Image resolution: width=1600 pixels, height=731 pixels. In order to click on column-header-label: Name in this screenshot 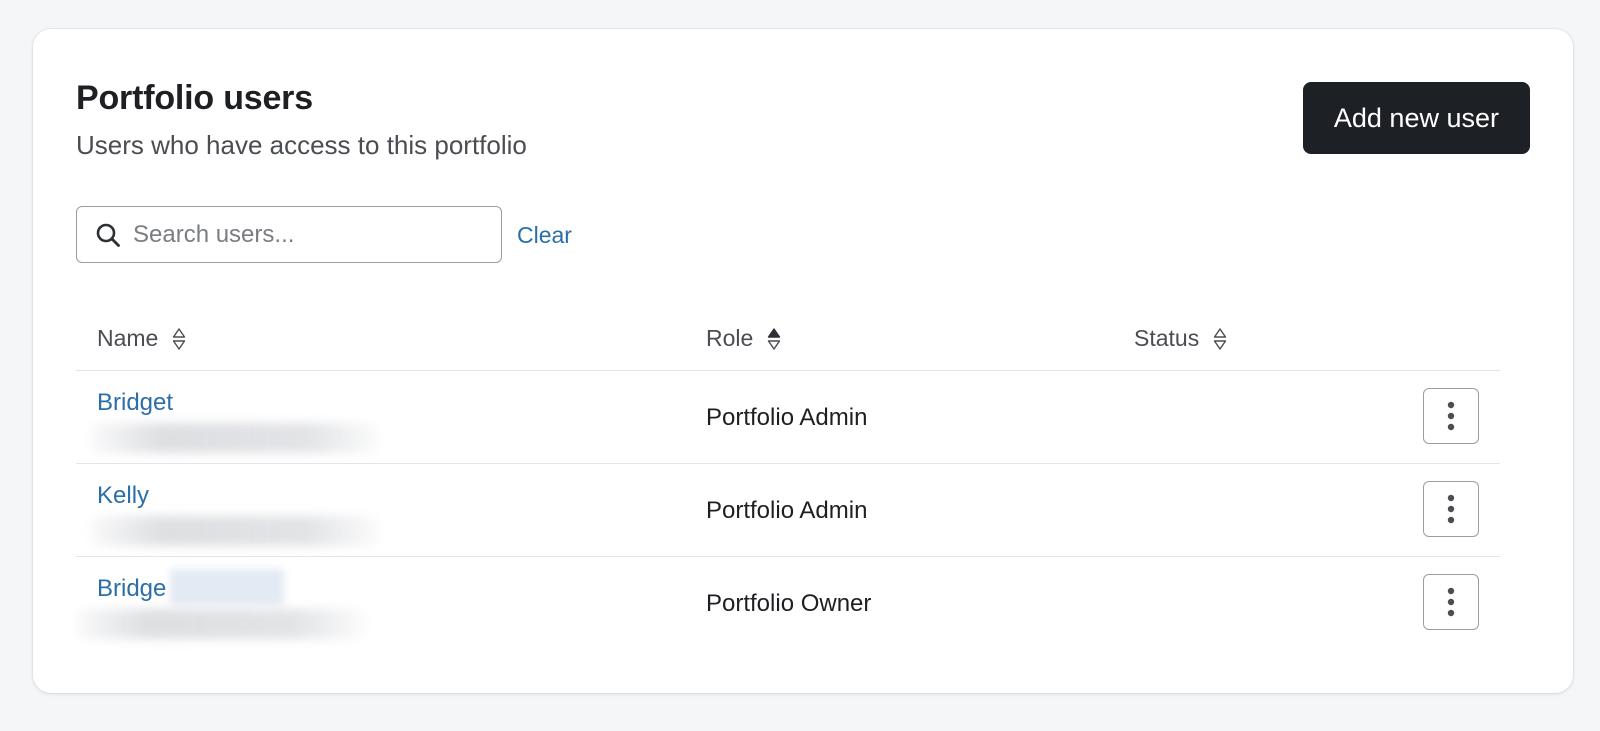, I will do `click(128, 338)`.